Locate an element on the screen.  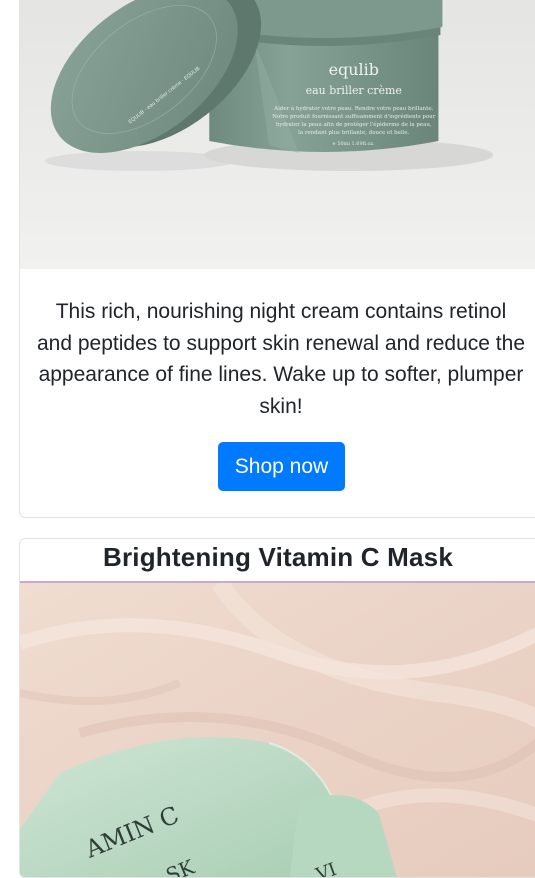
jar-brand-text: equlib is located at coordinates (354, 69).